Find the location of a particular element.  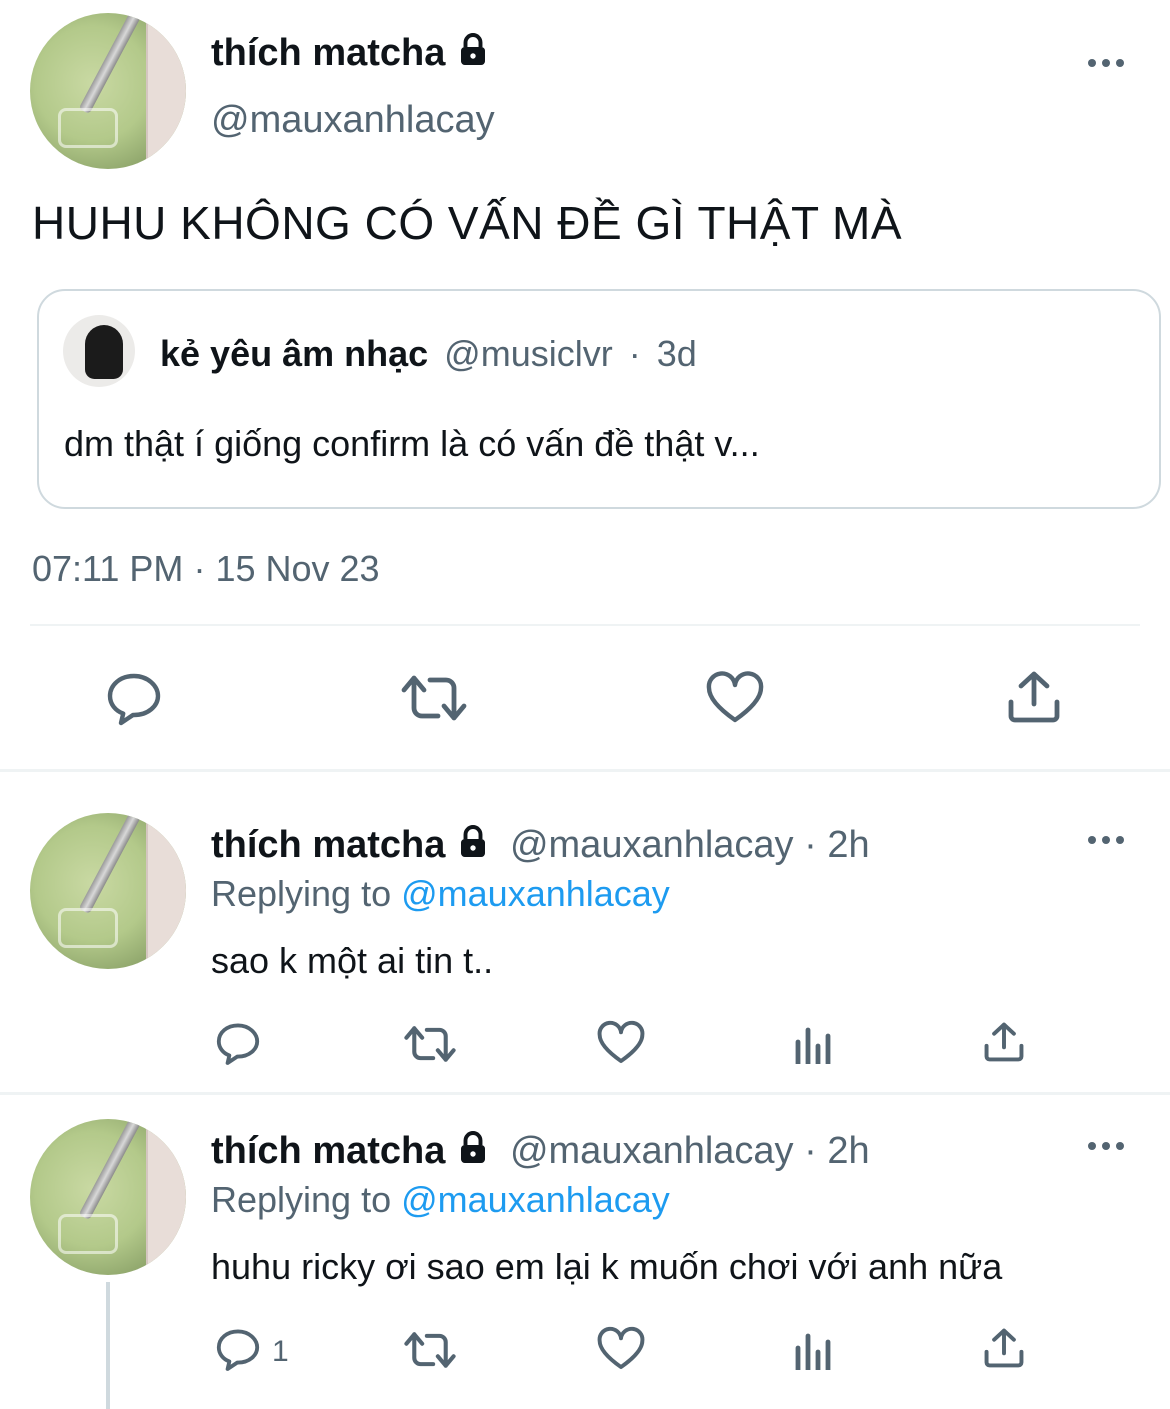

tweet-date: 15 Nov 23 is located at coordinates (297, 568).